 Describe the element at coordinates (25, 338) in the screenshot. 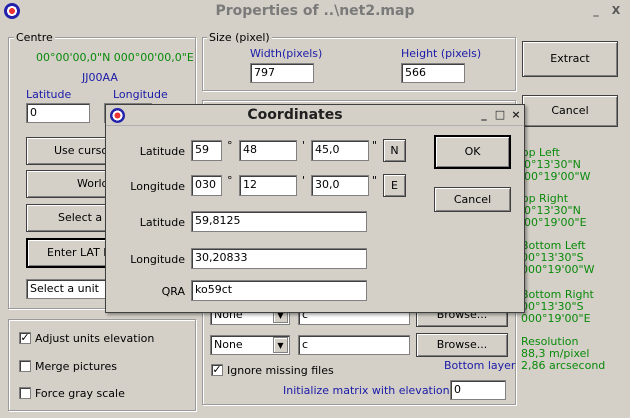

I see `adjust-units-checkbox: ✓` at that location.